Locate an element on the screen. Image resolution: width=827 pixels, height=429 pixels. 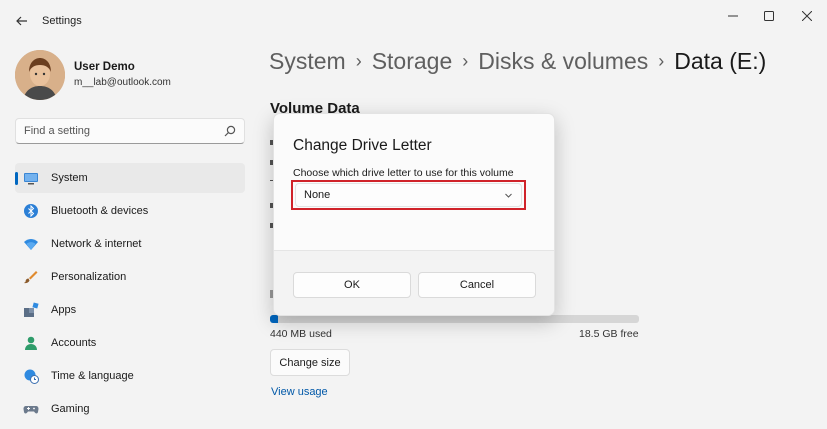
close-button is located at coordinates (807, 16).